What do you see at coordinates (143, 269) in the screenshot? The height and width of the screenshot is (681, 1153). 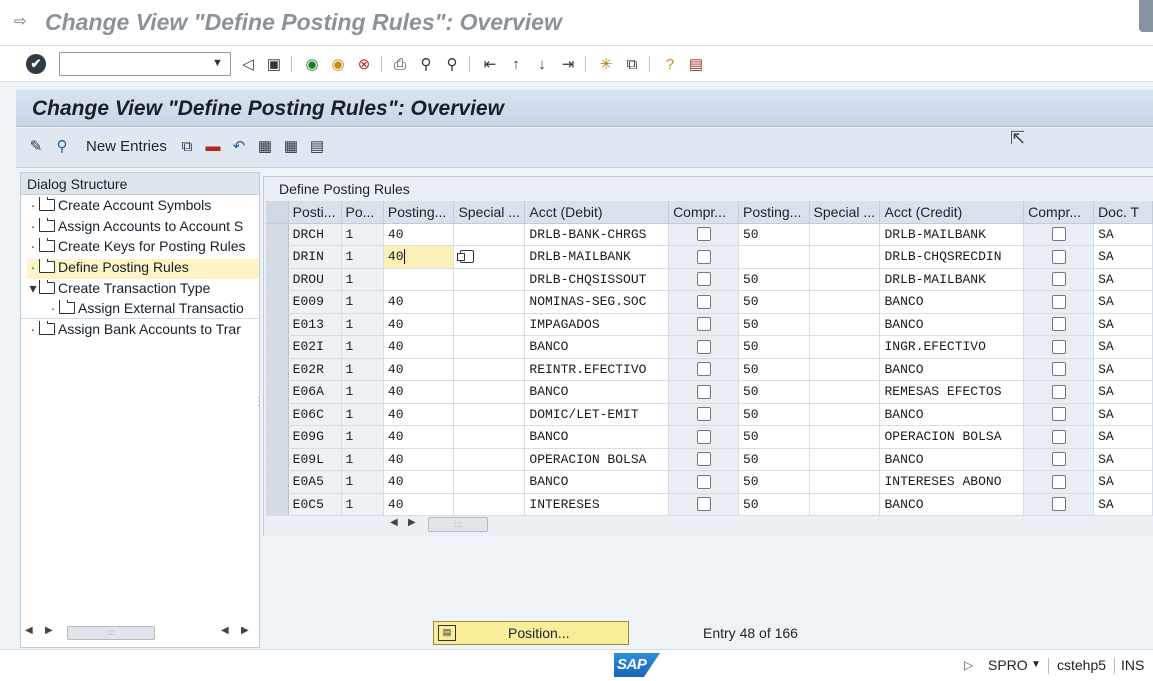 I see `tree-item: · Define Posting Rules` at bounding box center [143, 269].